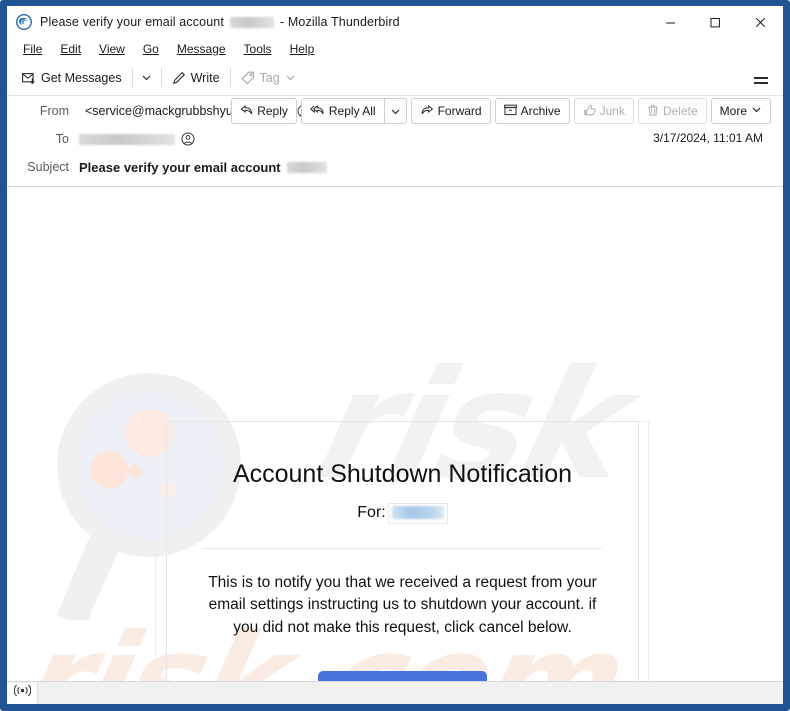 Image resolution: width=790 pixels, height=711 pixels. I want to click on reply-all-label: Reply All, so click(352, 111).